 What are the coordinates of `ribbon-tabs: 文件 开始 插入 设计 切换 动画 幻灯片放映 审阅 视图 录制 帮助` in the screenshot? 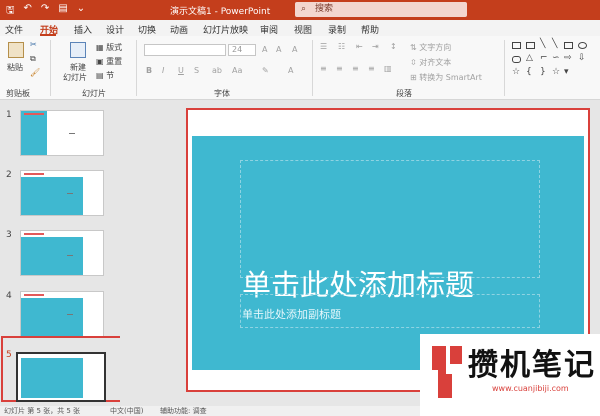 It's located at (300, 28).